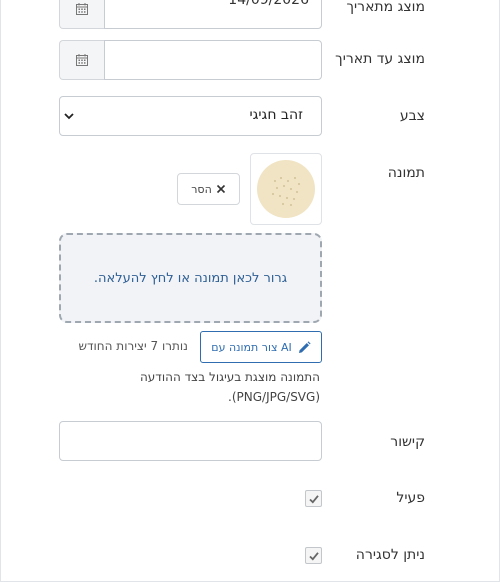 The width and height of the screenshot is (500, 582). I want to click on color-label: צבע, so click(412, 116).